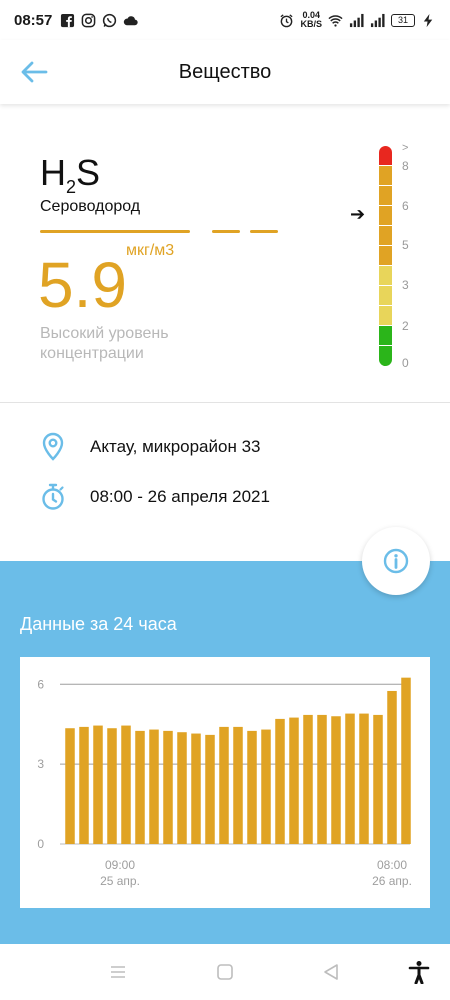  What do you see at coordinates (104, 343) in the screenshot?
I see `level-description: Высокий уровень концентрации` at bounding box center [104, 343].